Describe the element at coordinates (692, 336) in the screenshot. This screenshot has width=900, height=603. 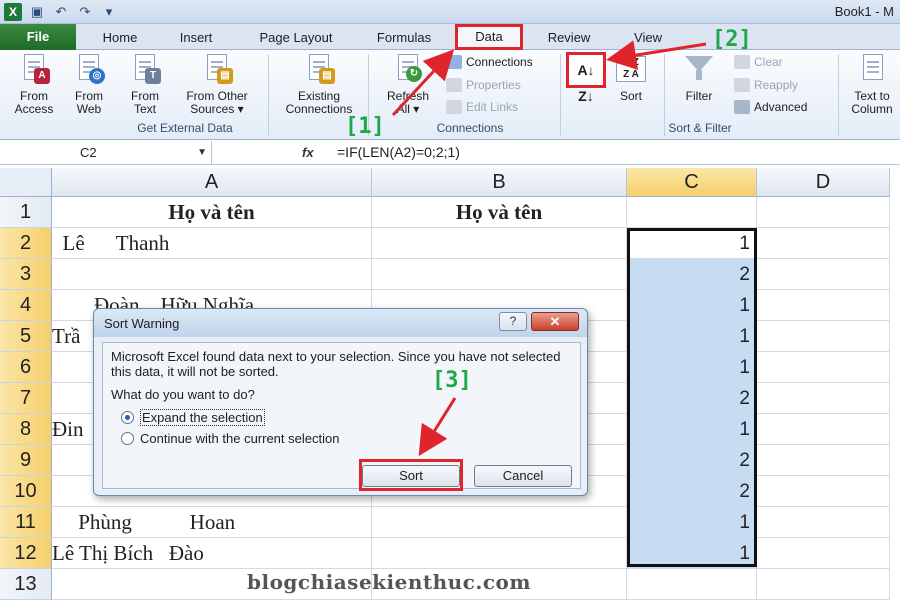
I see `cell-c5: 1` at that location.